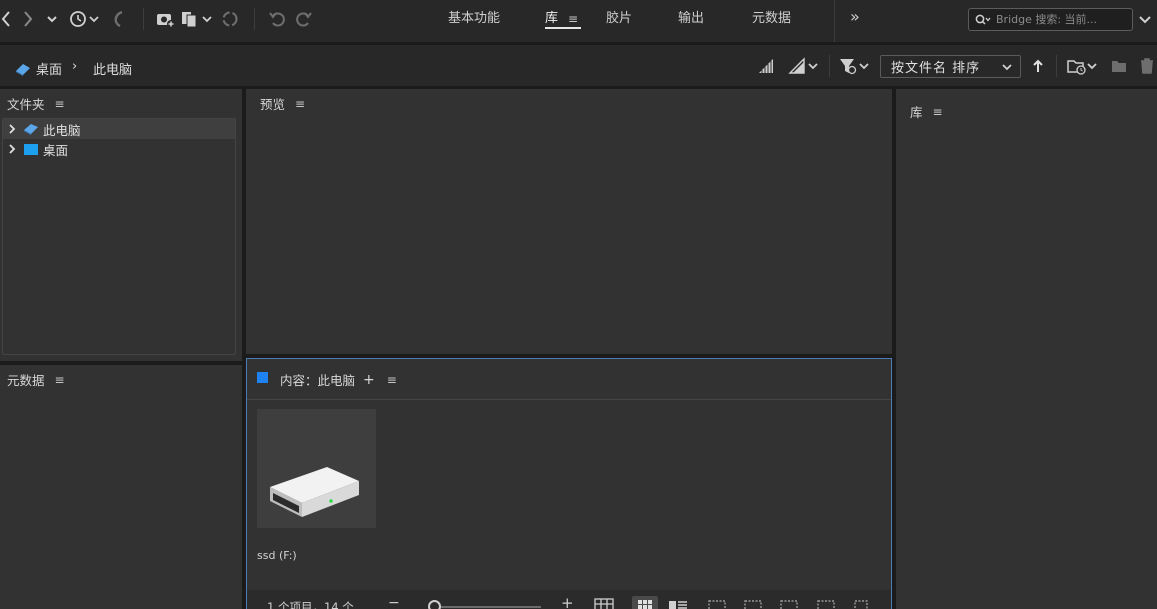  I want to click on zoom-in-button: +, so click(567, 601).